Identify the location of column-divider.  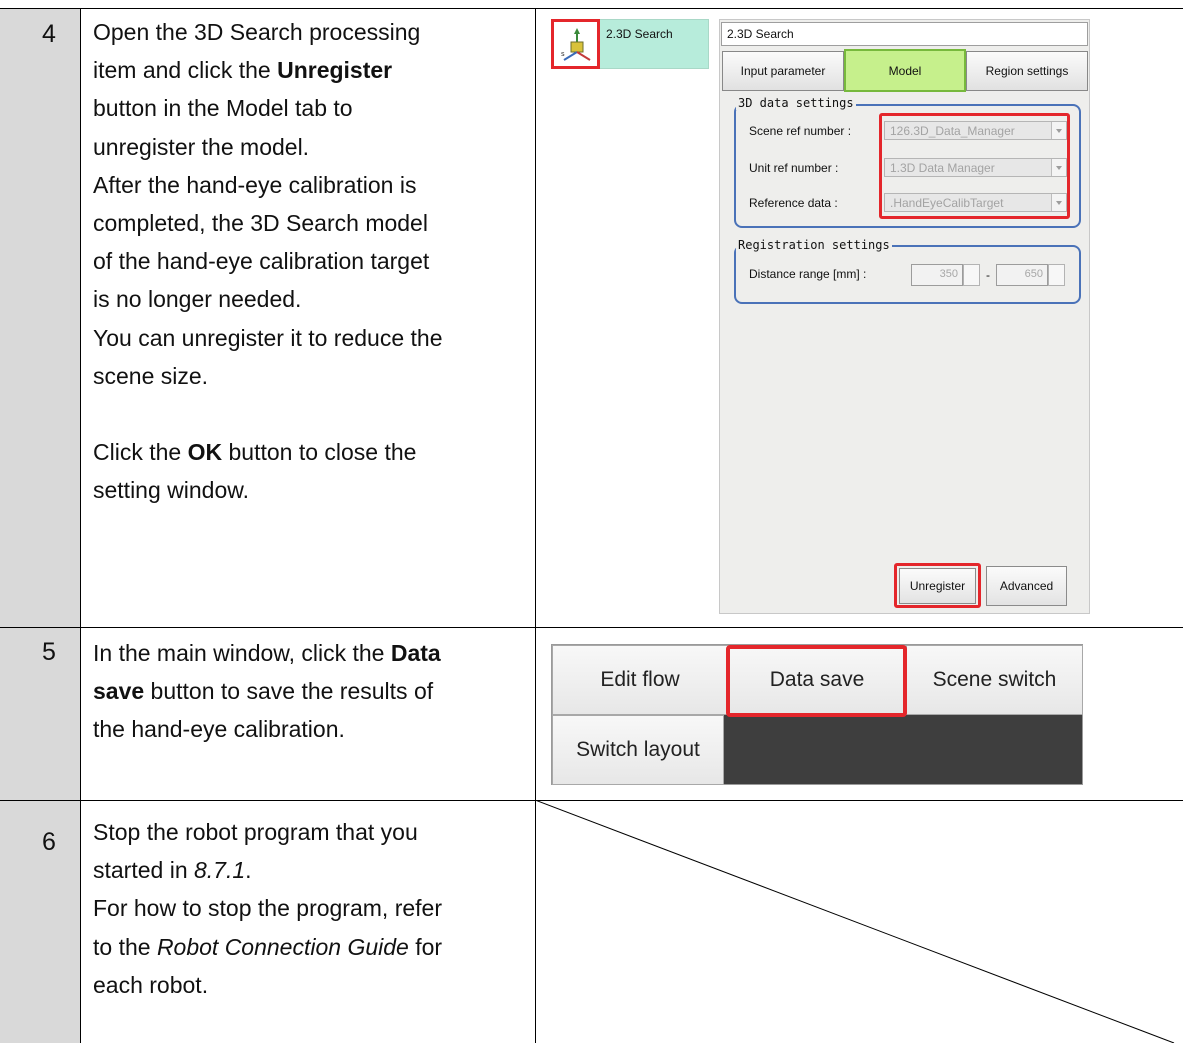
(80, 525).